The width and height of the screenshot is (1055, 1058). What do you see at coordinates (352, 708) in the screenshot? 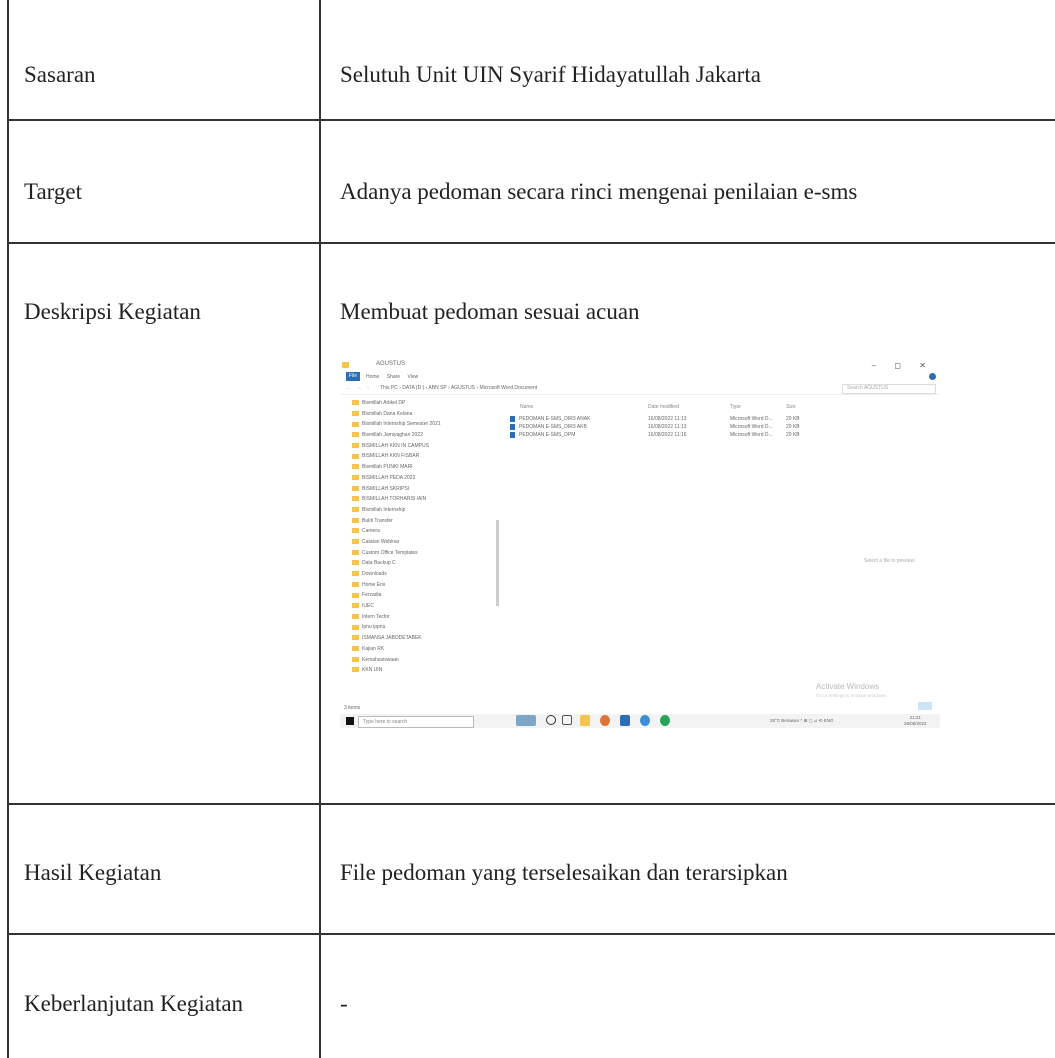
I see `status-bar: 3 items` at bounding box center [352, 708].